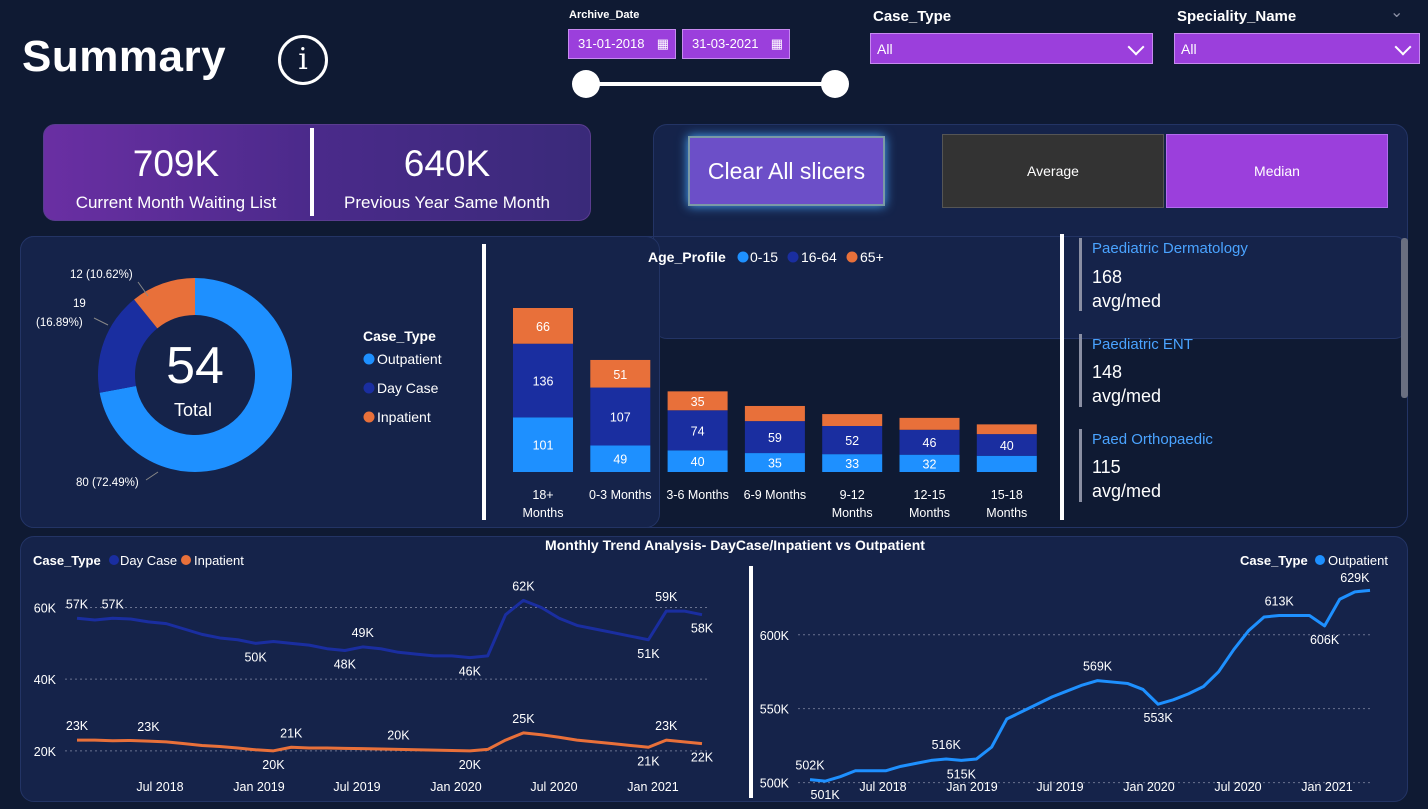 The image size is (1428, 809). I want to click on donut-center-label: Total, so click(193, 410).